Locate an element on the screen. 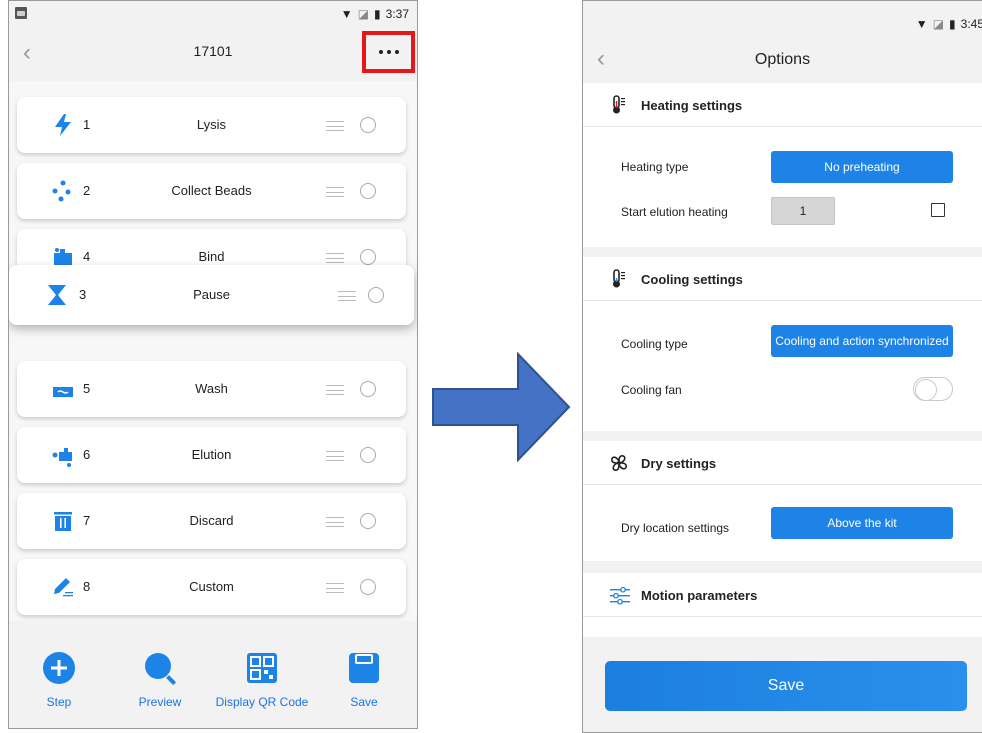 The height and width of the screenshot is (733, 982). step-card: 6 Elution is located at coordinates (211, 455).